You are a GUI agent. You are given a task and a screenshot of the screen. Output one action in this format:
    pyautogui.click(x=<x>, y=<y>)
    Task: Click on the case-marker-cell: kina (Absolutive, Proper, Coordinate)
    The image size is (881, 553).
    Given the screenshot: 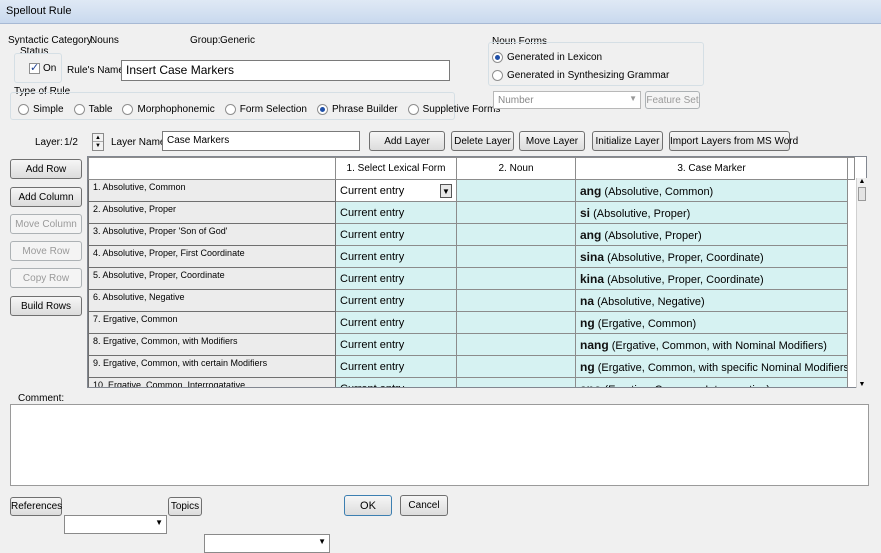 What is the action you would take?
    pyautogui.click(x=711, y=278)
    